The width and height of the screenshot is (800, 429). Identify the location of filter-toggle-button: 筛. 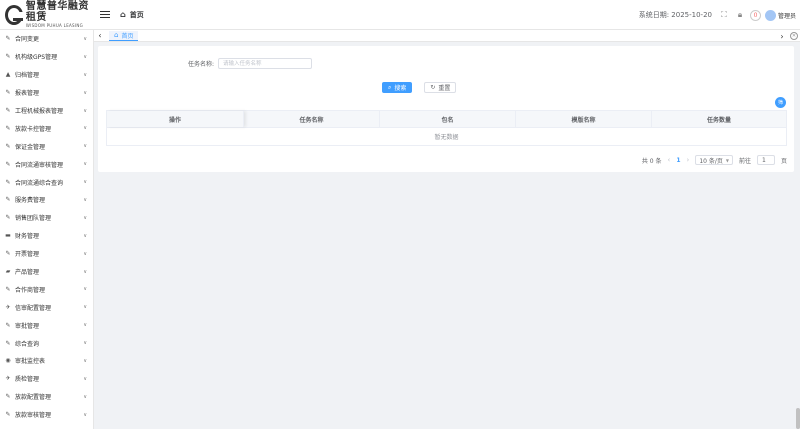
(780, 102).